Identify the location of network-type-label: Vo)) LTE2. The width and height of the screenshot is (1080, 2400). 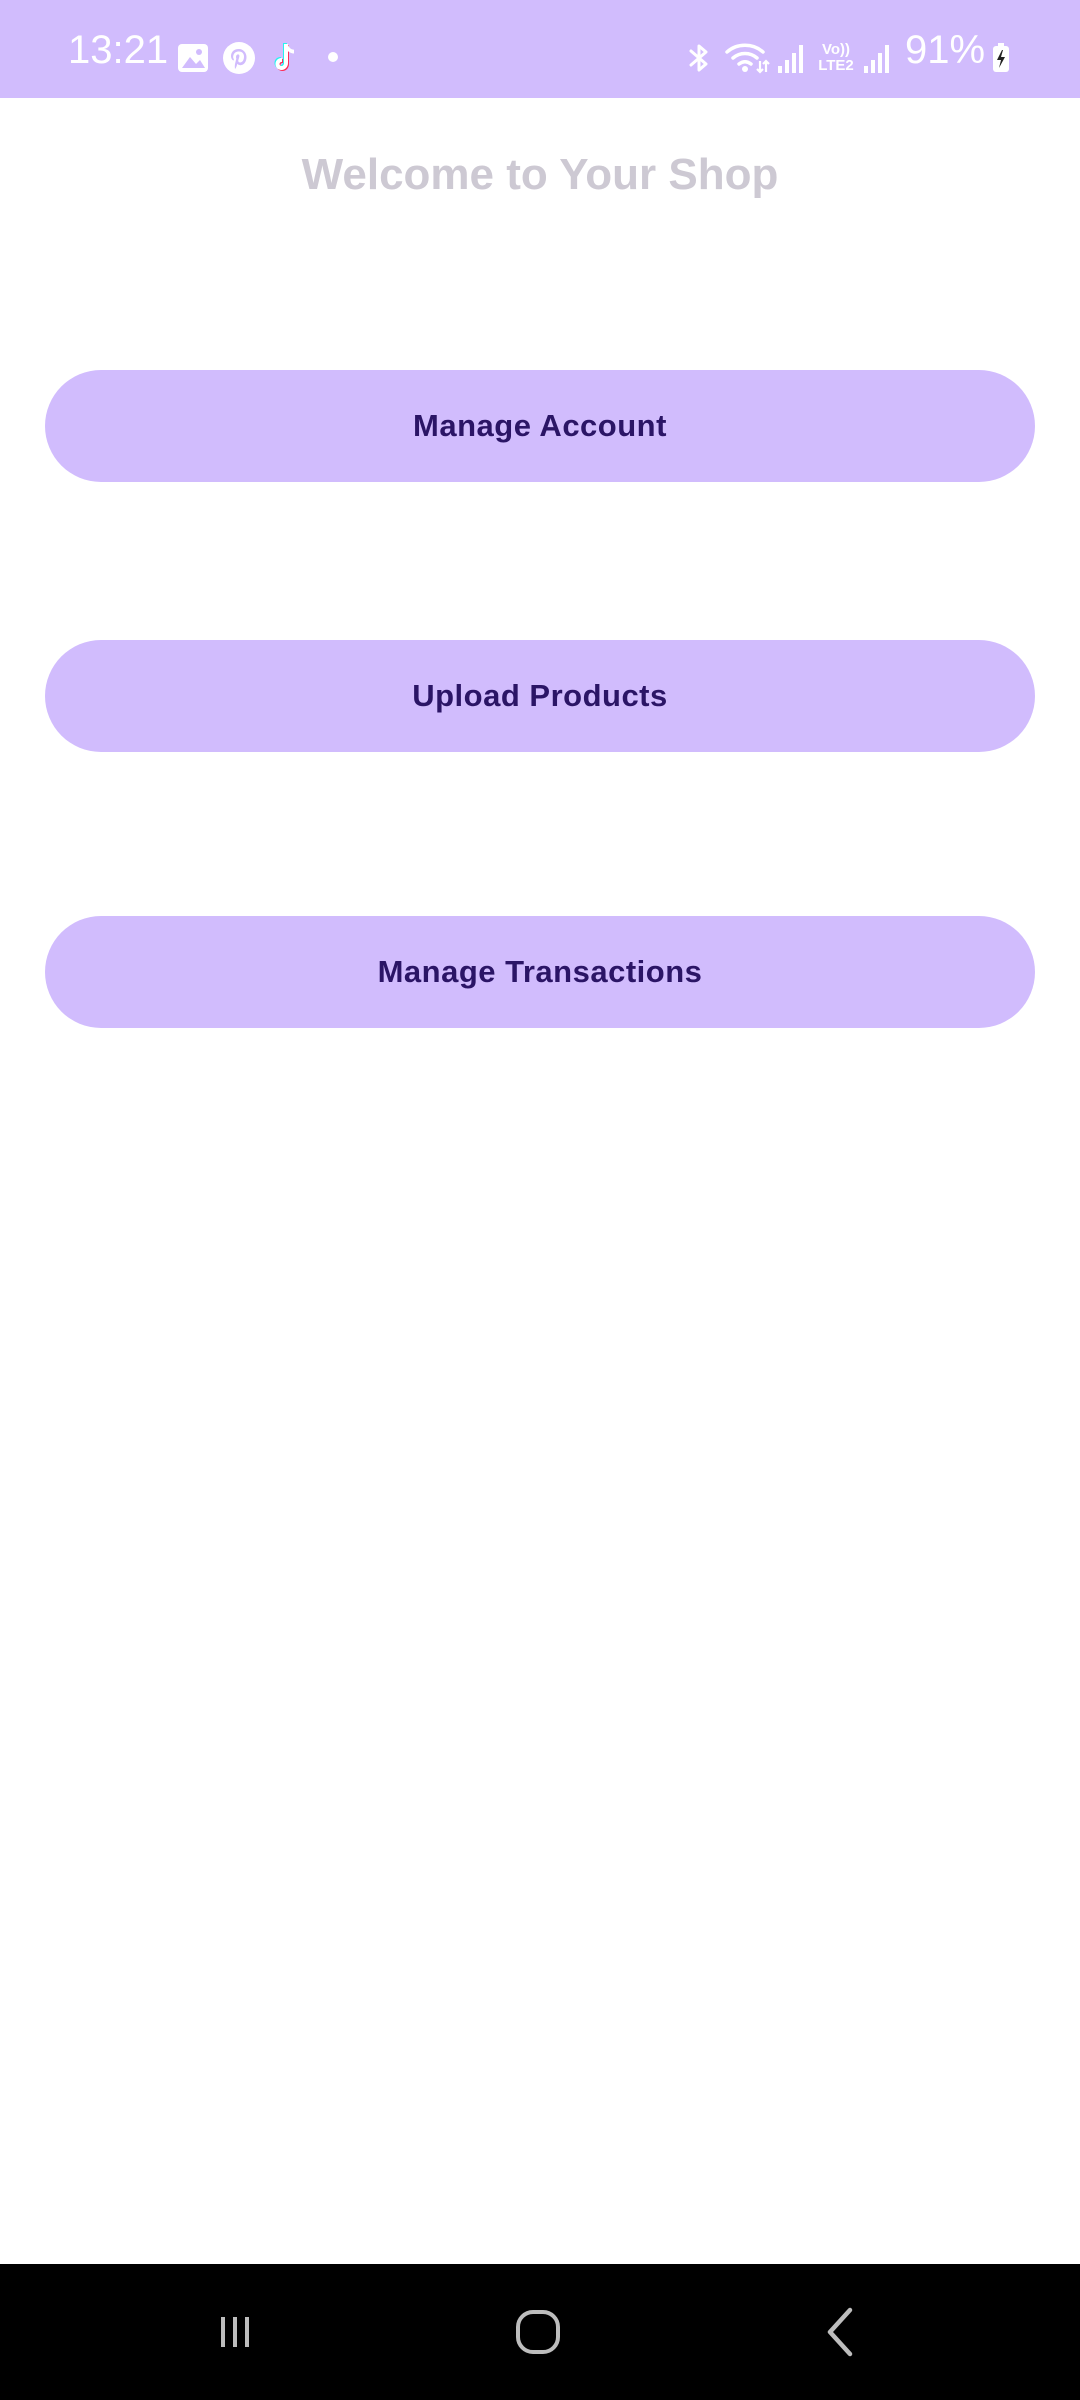
(836, 57).